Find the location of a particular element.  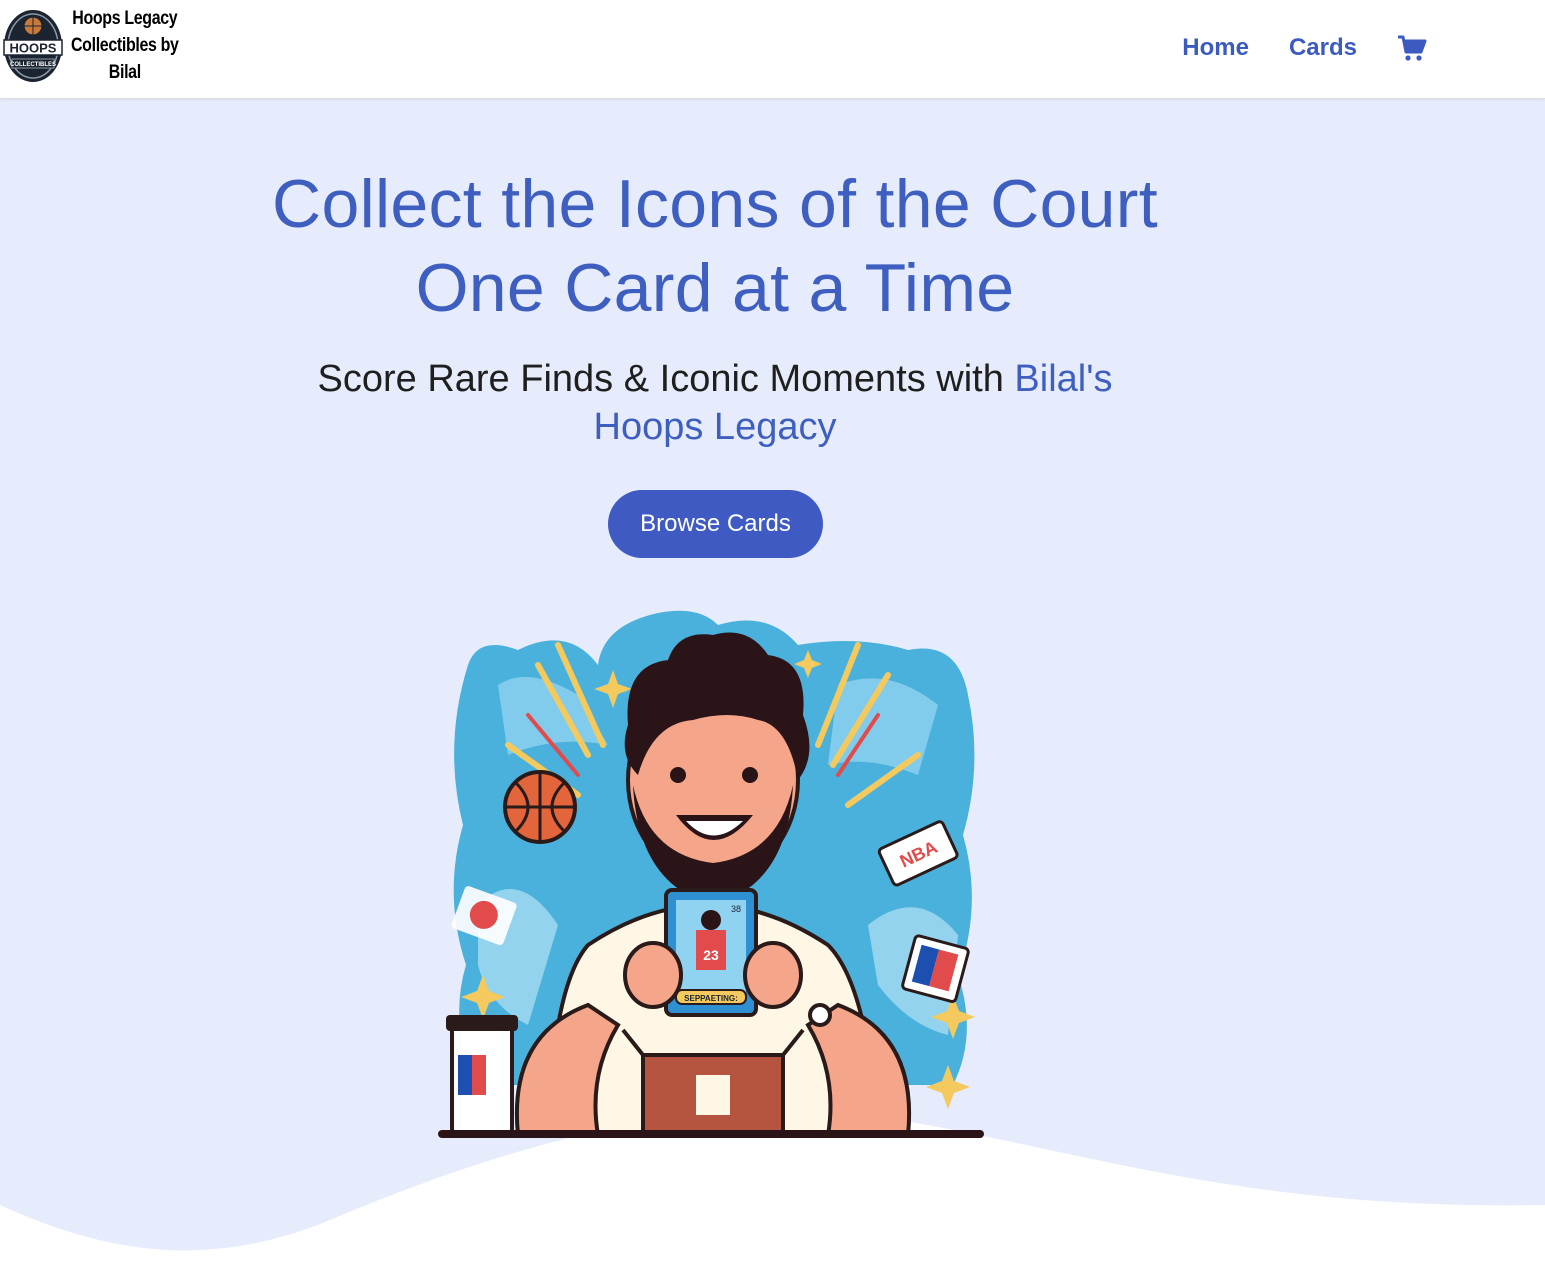

svg-text: 23 is located at coordinates (711, 955).